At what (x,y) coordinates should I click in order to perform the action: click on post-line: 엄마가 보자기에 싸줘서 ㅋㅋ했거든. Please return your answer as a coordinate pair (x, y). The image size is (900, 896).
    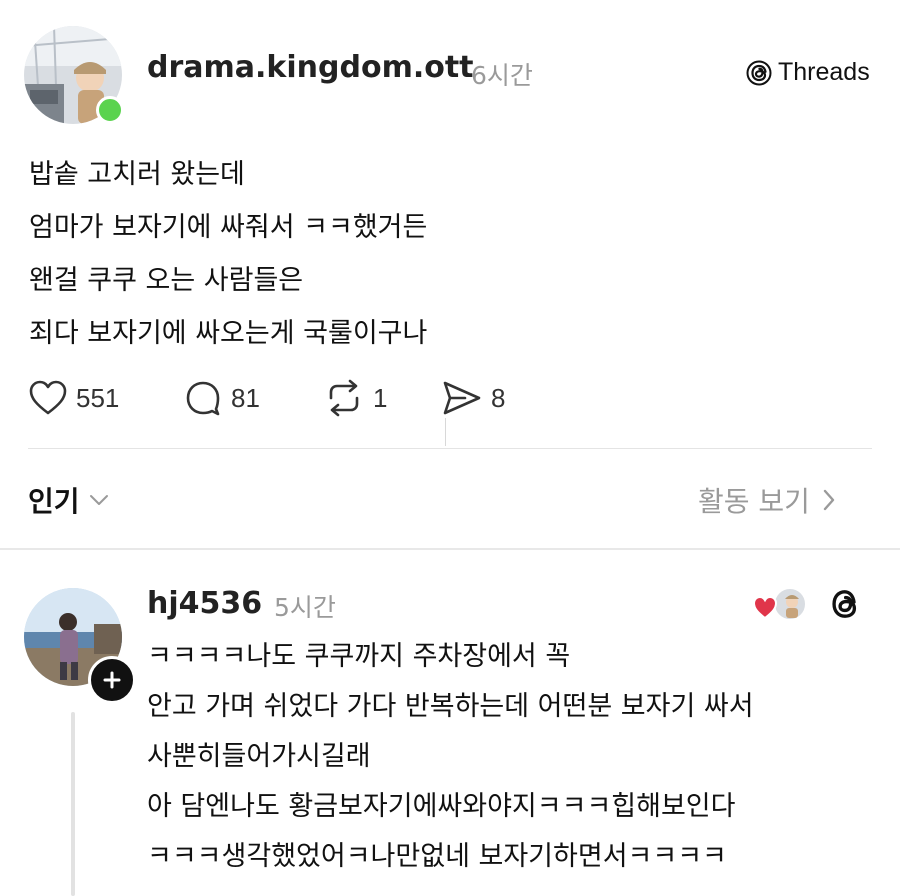
    Looking at the image, I should click on (228, 227).